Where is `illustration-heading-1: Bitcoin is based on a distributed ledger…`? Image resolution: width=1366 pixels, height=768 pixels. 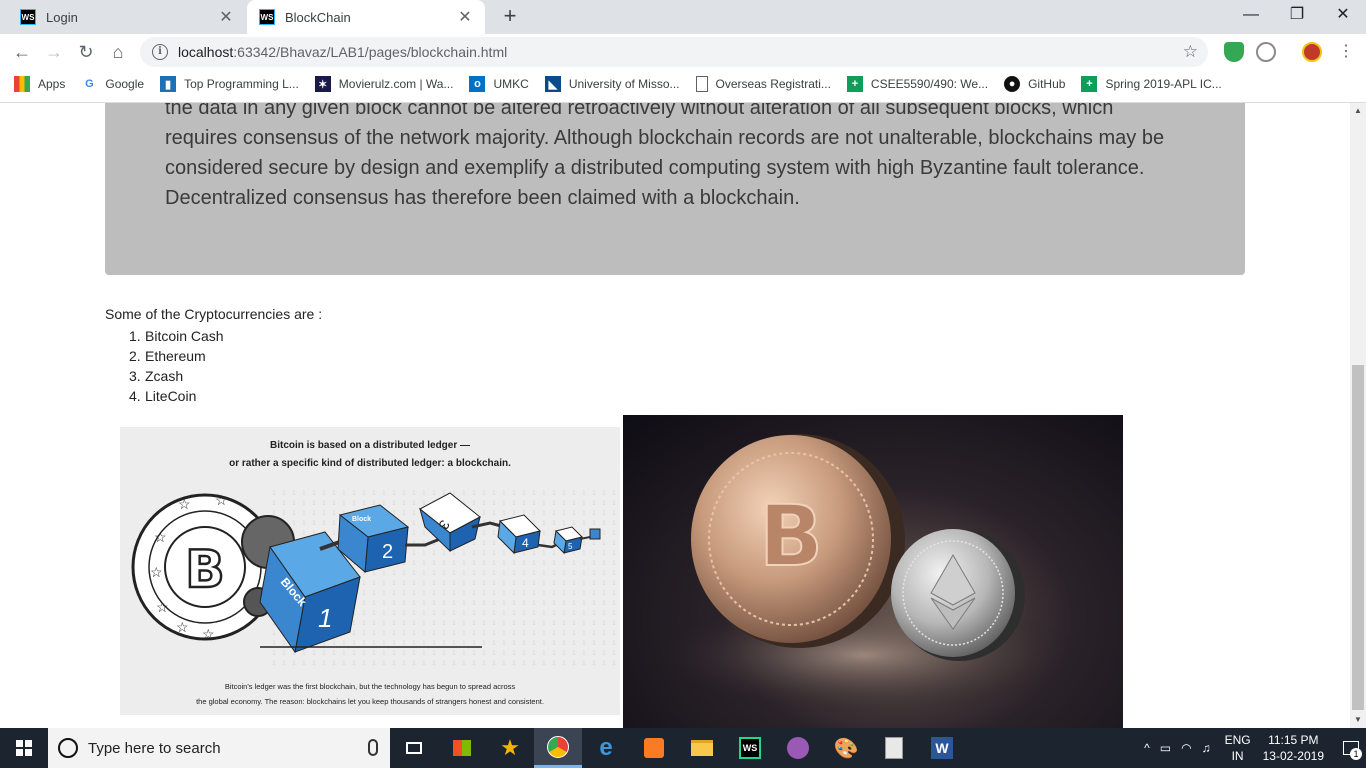 illustration-heading-1: Bitcoin is based on a distributed ledger… is located at coordinates (370, 445).